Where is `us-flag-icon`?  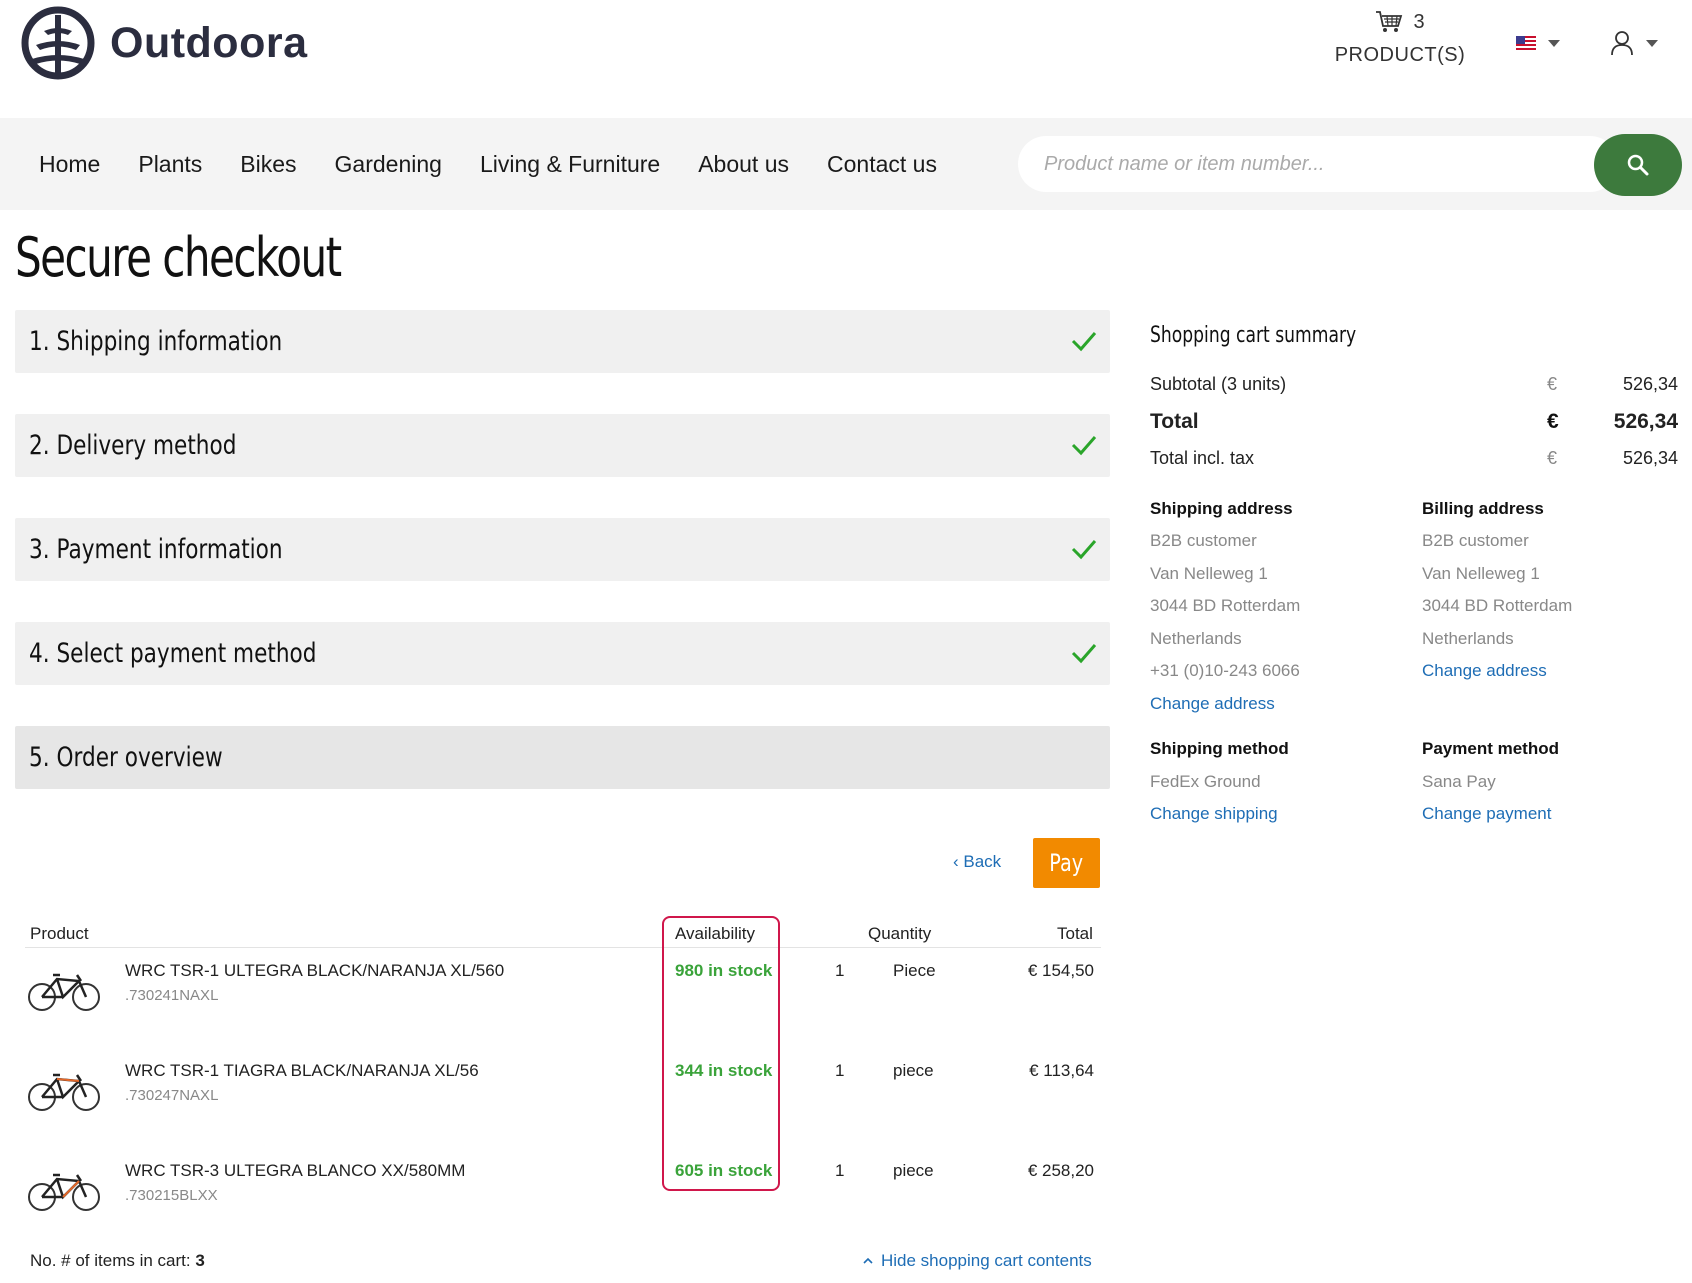
us-flag-icon is located at coordinates (1526, 43).